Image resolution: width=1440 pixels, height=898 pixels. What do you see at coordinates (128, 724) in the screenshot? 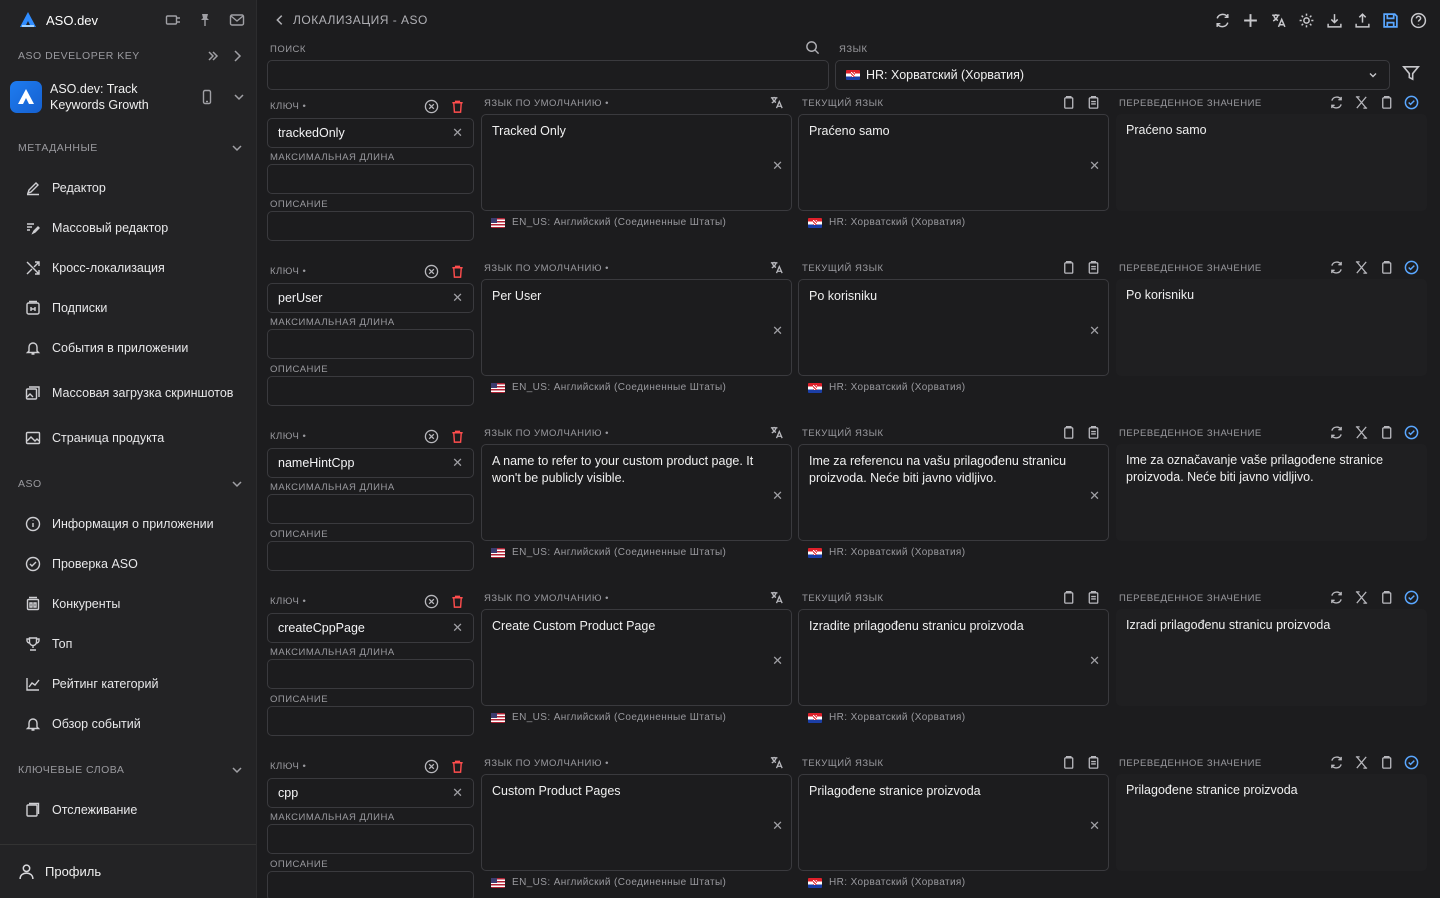
I see `sidebar-item-events-overview: Обзор событий` at bounding box center [128, 724].